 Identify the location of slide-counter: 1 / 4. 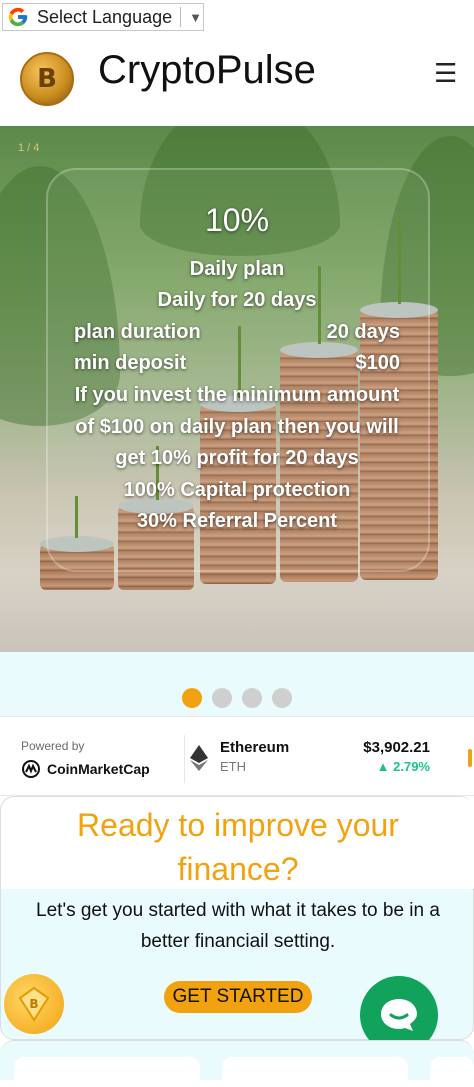
(29, 148).